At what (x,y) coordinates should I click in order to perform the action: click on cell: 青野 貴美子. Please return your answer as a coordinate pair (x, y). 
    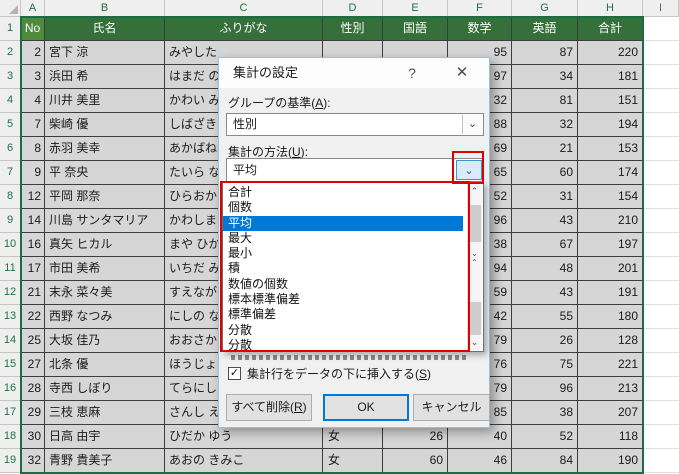
    Looking at the image, I should click on (105, 461).